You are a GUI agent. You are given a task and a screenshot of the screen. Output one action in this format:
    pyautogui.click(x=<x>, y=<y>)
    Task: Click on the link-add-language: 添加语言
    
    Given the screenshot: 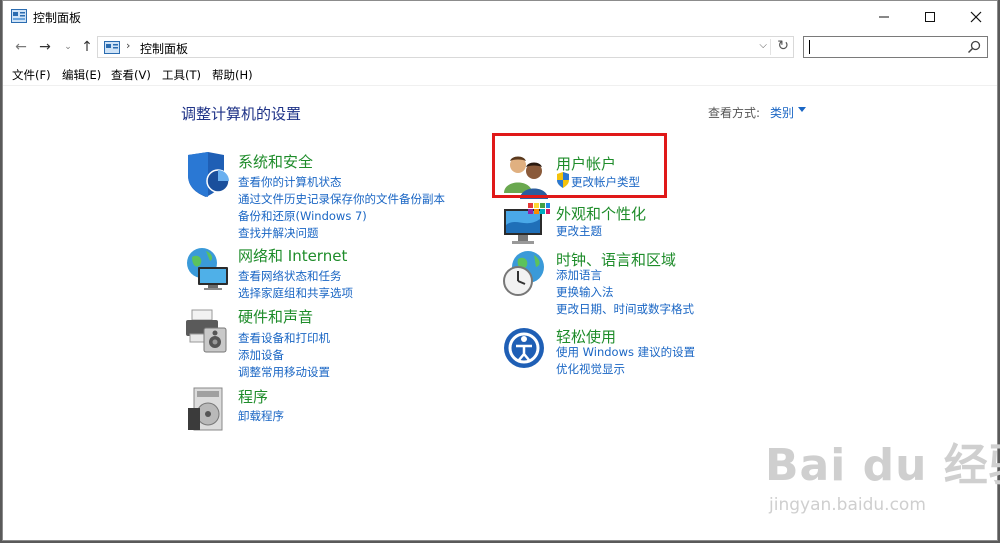 What is the action you would take?
    pyautogui.click(x=579, y=275)
    